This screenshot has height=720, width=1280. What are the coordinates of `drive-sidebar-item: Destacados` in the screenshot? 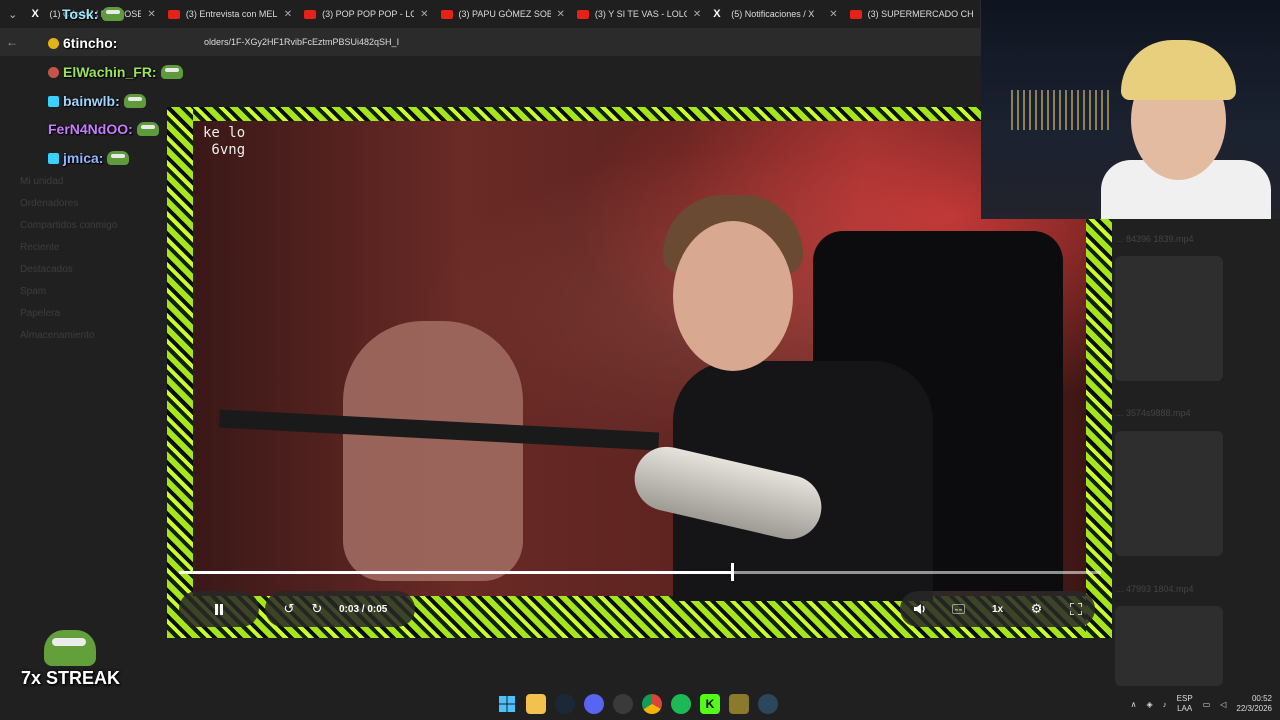 It's located at (90, 275).